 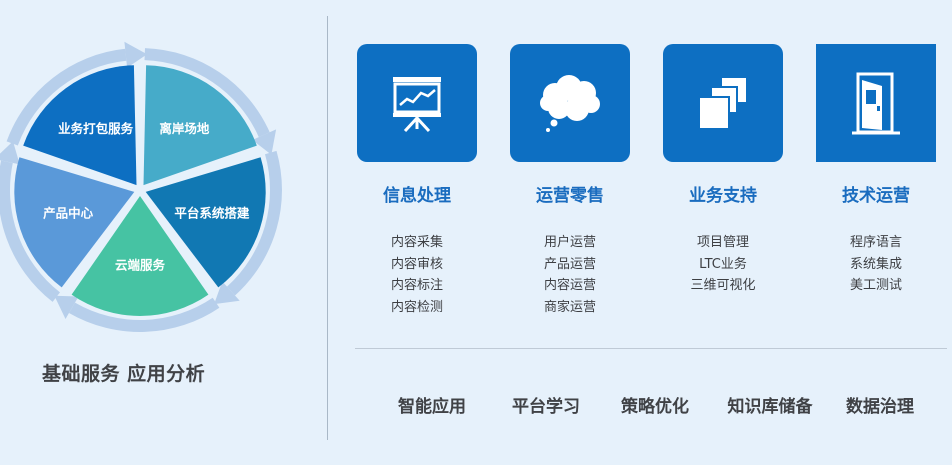 What do you see at coordinates (722, 242) in the screenshot?
I see `list-item: 项目管理` at bounding box center [722, 242].